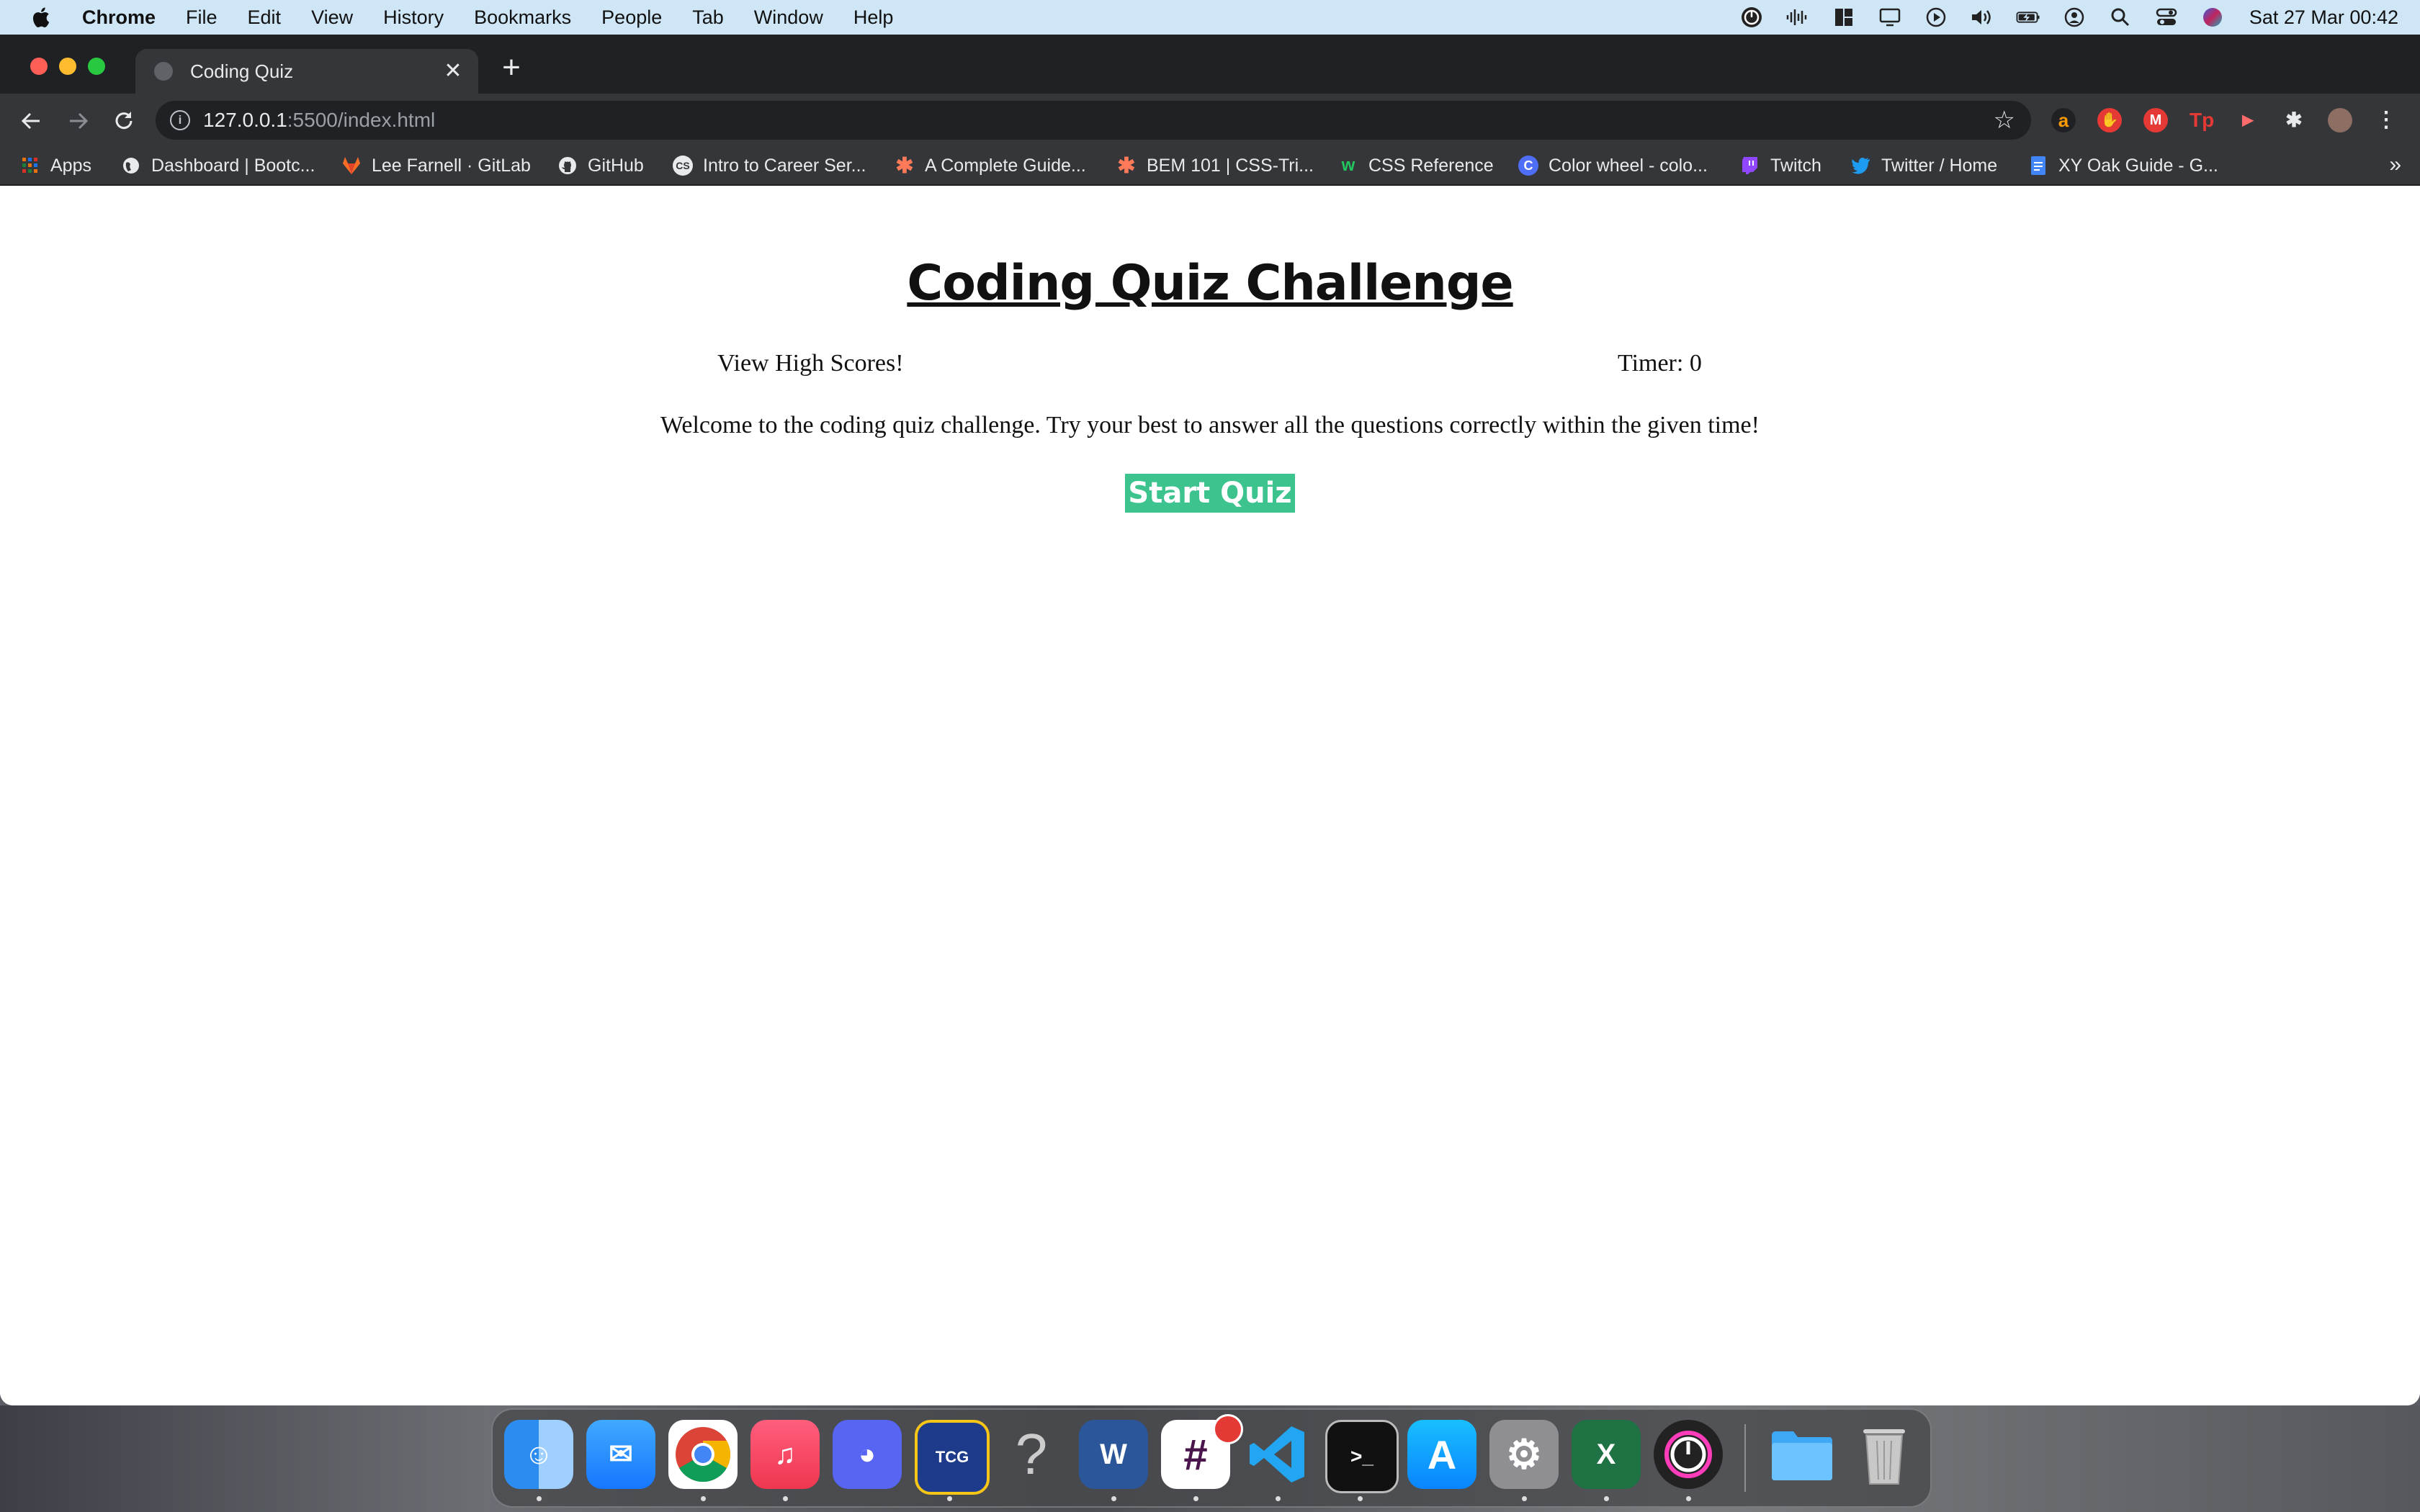  What do you see at coordinates (180, 120) in the screenshot?
I see `site-info-icon: i` at bounding box center [180, 120].